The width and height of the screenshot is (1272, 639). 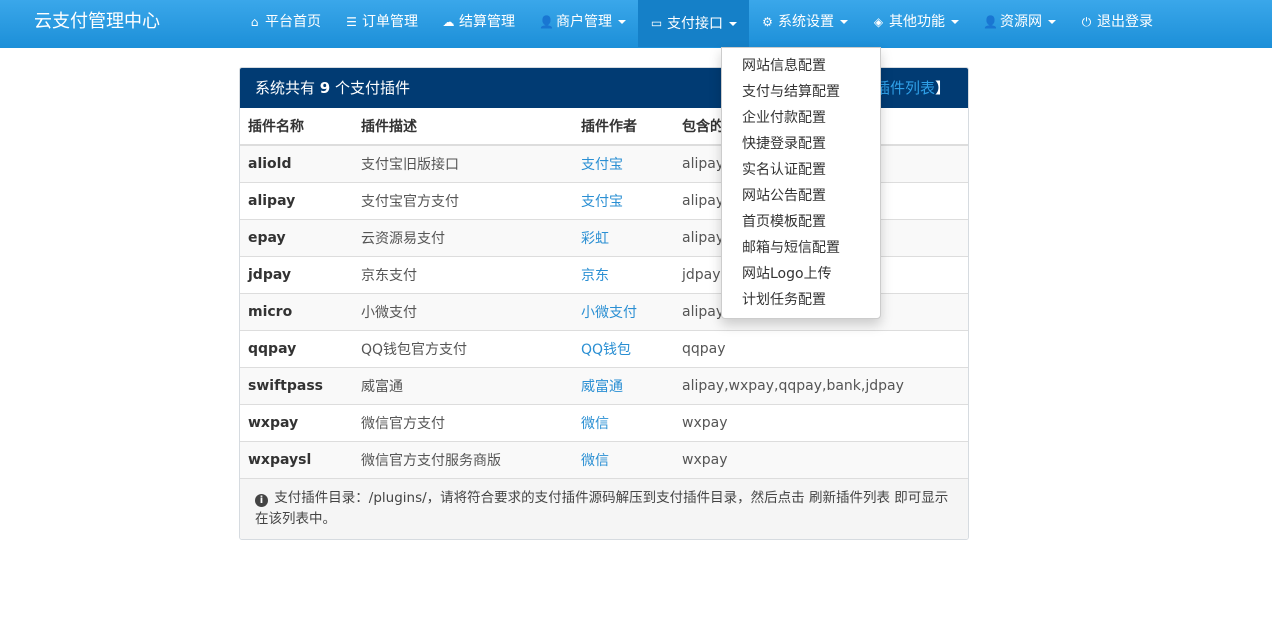 What do you see at coordinates (296, 459) in the screenshot?
I see `plugin-name: wxpaysl` at bounding box center [296, 459].